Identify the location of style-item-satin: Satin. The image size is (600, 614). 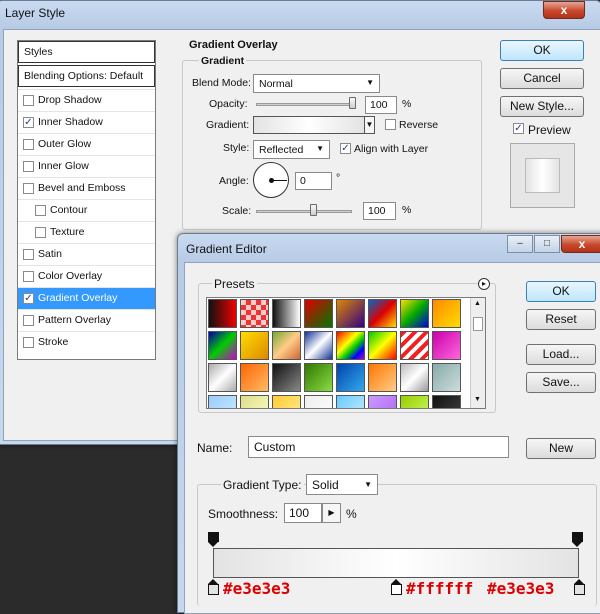
(86, 254).